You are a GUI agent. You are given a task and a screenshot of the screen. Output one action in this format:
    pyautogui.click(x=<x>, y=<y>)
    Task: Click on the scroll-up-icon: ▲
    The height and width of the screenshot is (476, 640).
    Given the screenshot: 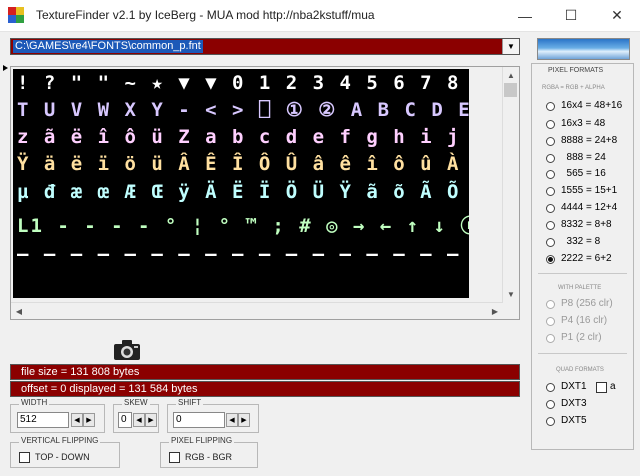 What is the action you would take?
    pyautogui.click(x=511, y=75)
    